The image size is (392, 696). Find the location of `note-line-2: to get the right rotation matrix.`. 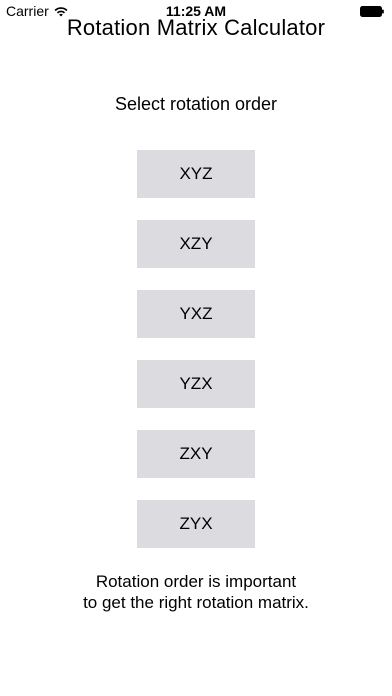

note-line-2: to get the right rotation matrix. is located at coordinates (196, 602).